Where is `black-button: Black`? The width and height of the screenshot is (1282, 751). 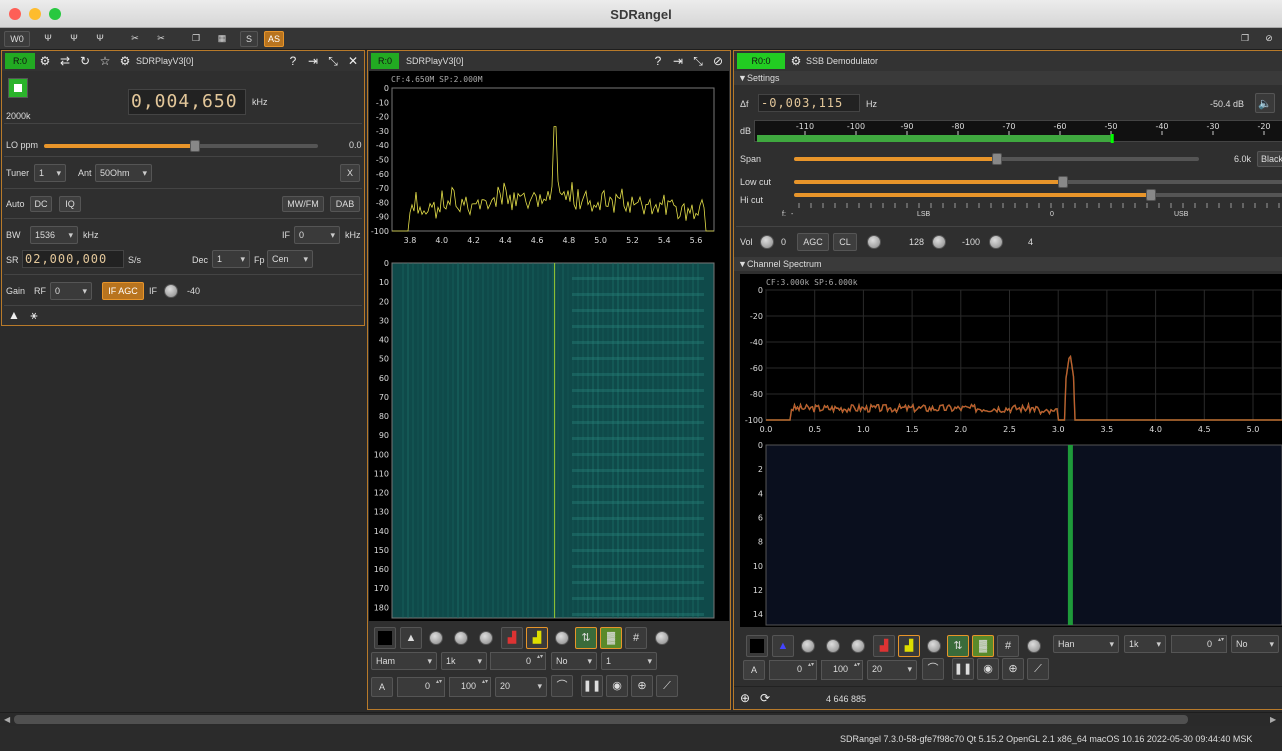 black-button: Black is located at coordinates (1269, 159).